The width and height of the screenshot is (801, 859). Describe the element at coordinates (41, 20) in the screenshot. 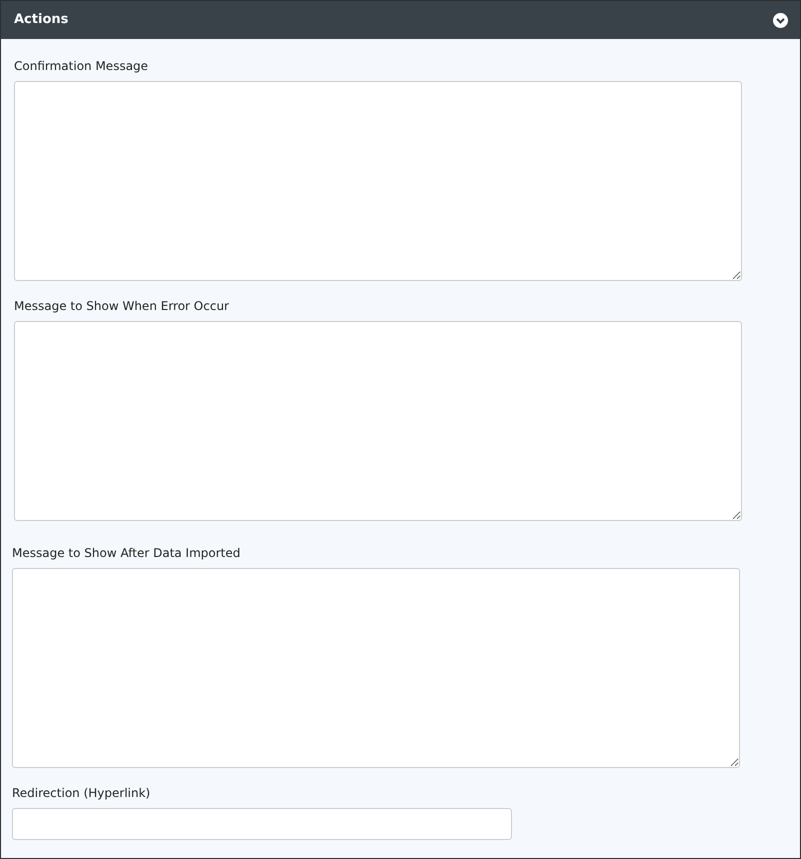

I see `panel-title: Actions` at that location.